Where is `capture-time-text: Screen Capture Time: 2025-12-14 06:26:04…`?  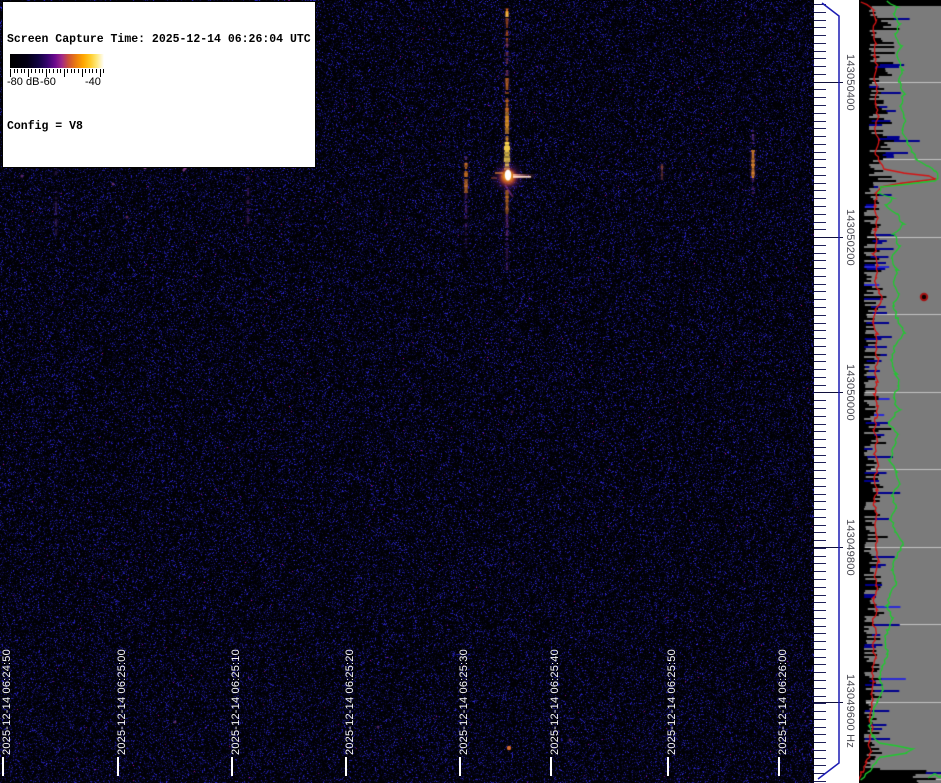
capture-time-text: Screen Capture Time: 2025-12-14 06:26:04… is located at coordinates (159, 39).